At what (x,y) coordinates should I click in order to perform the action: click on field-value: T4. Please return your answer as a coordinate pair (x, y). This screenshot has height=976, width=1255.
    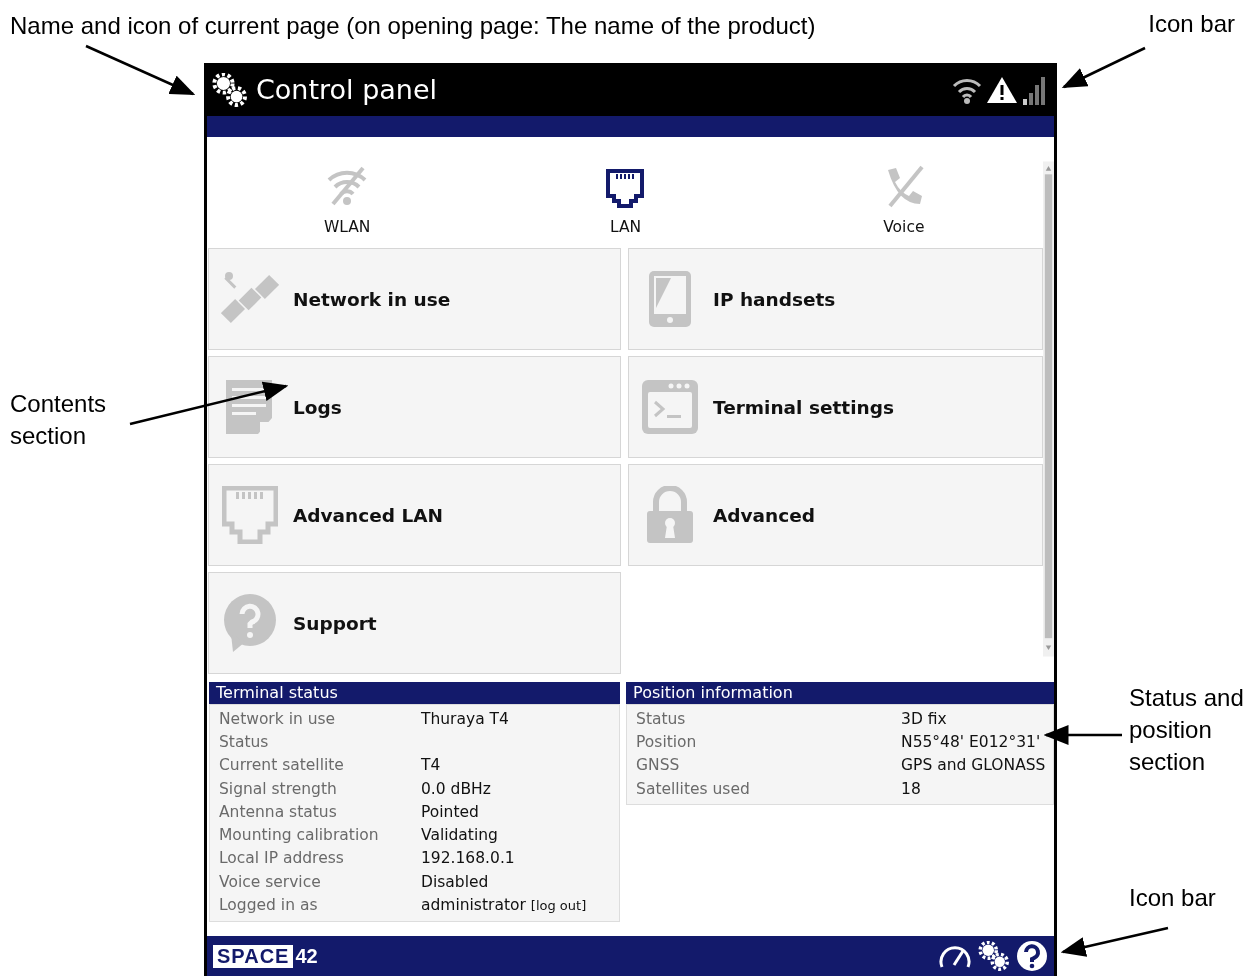
    Looking at the image, I should click on (431, 765).